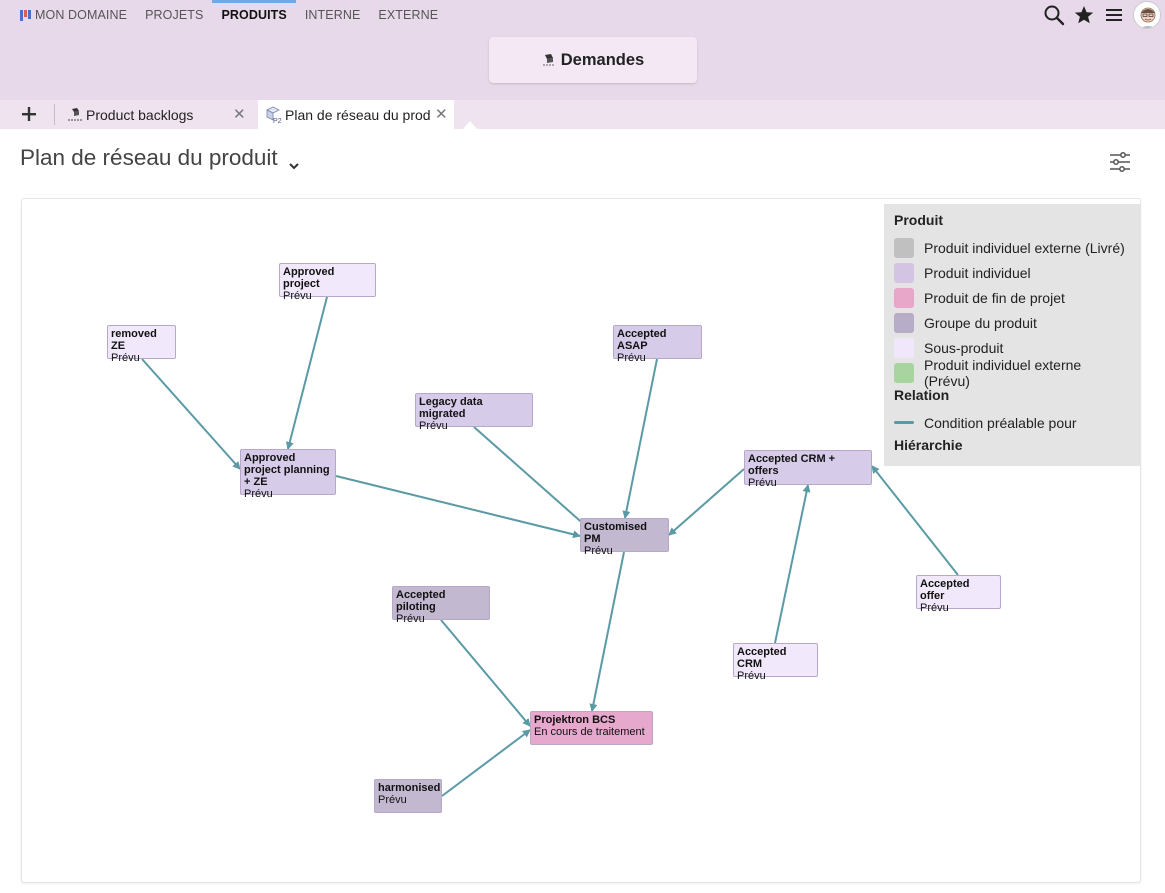 The width and height of the screenshot is (1165, 893). What do you see at coordinates (918, 220) in the screenshot?
I see `legend-heading-produit: Produit` at bounding box center [918, 220].